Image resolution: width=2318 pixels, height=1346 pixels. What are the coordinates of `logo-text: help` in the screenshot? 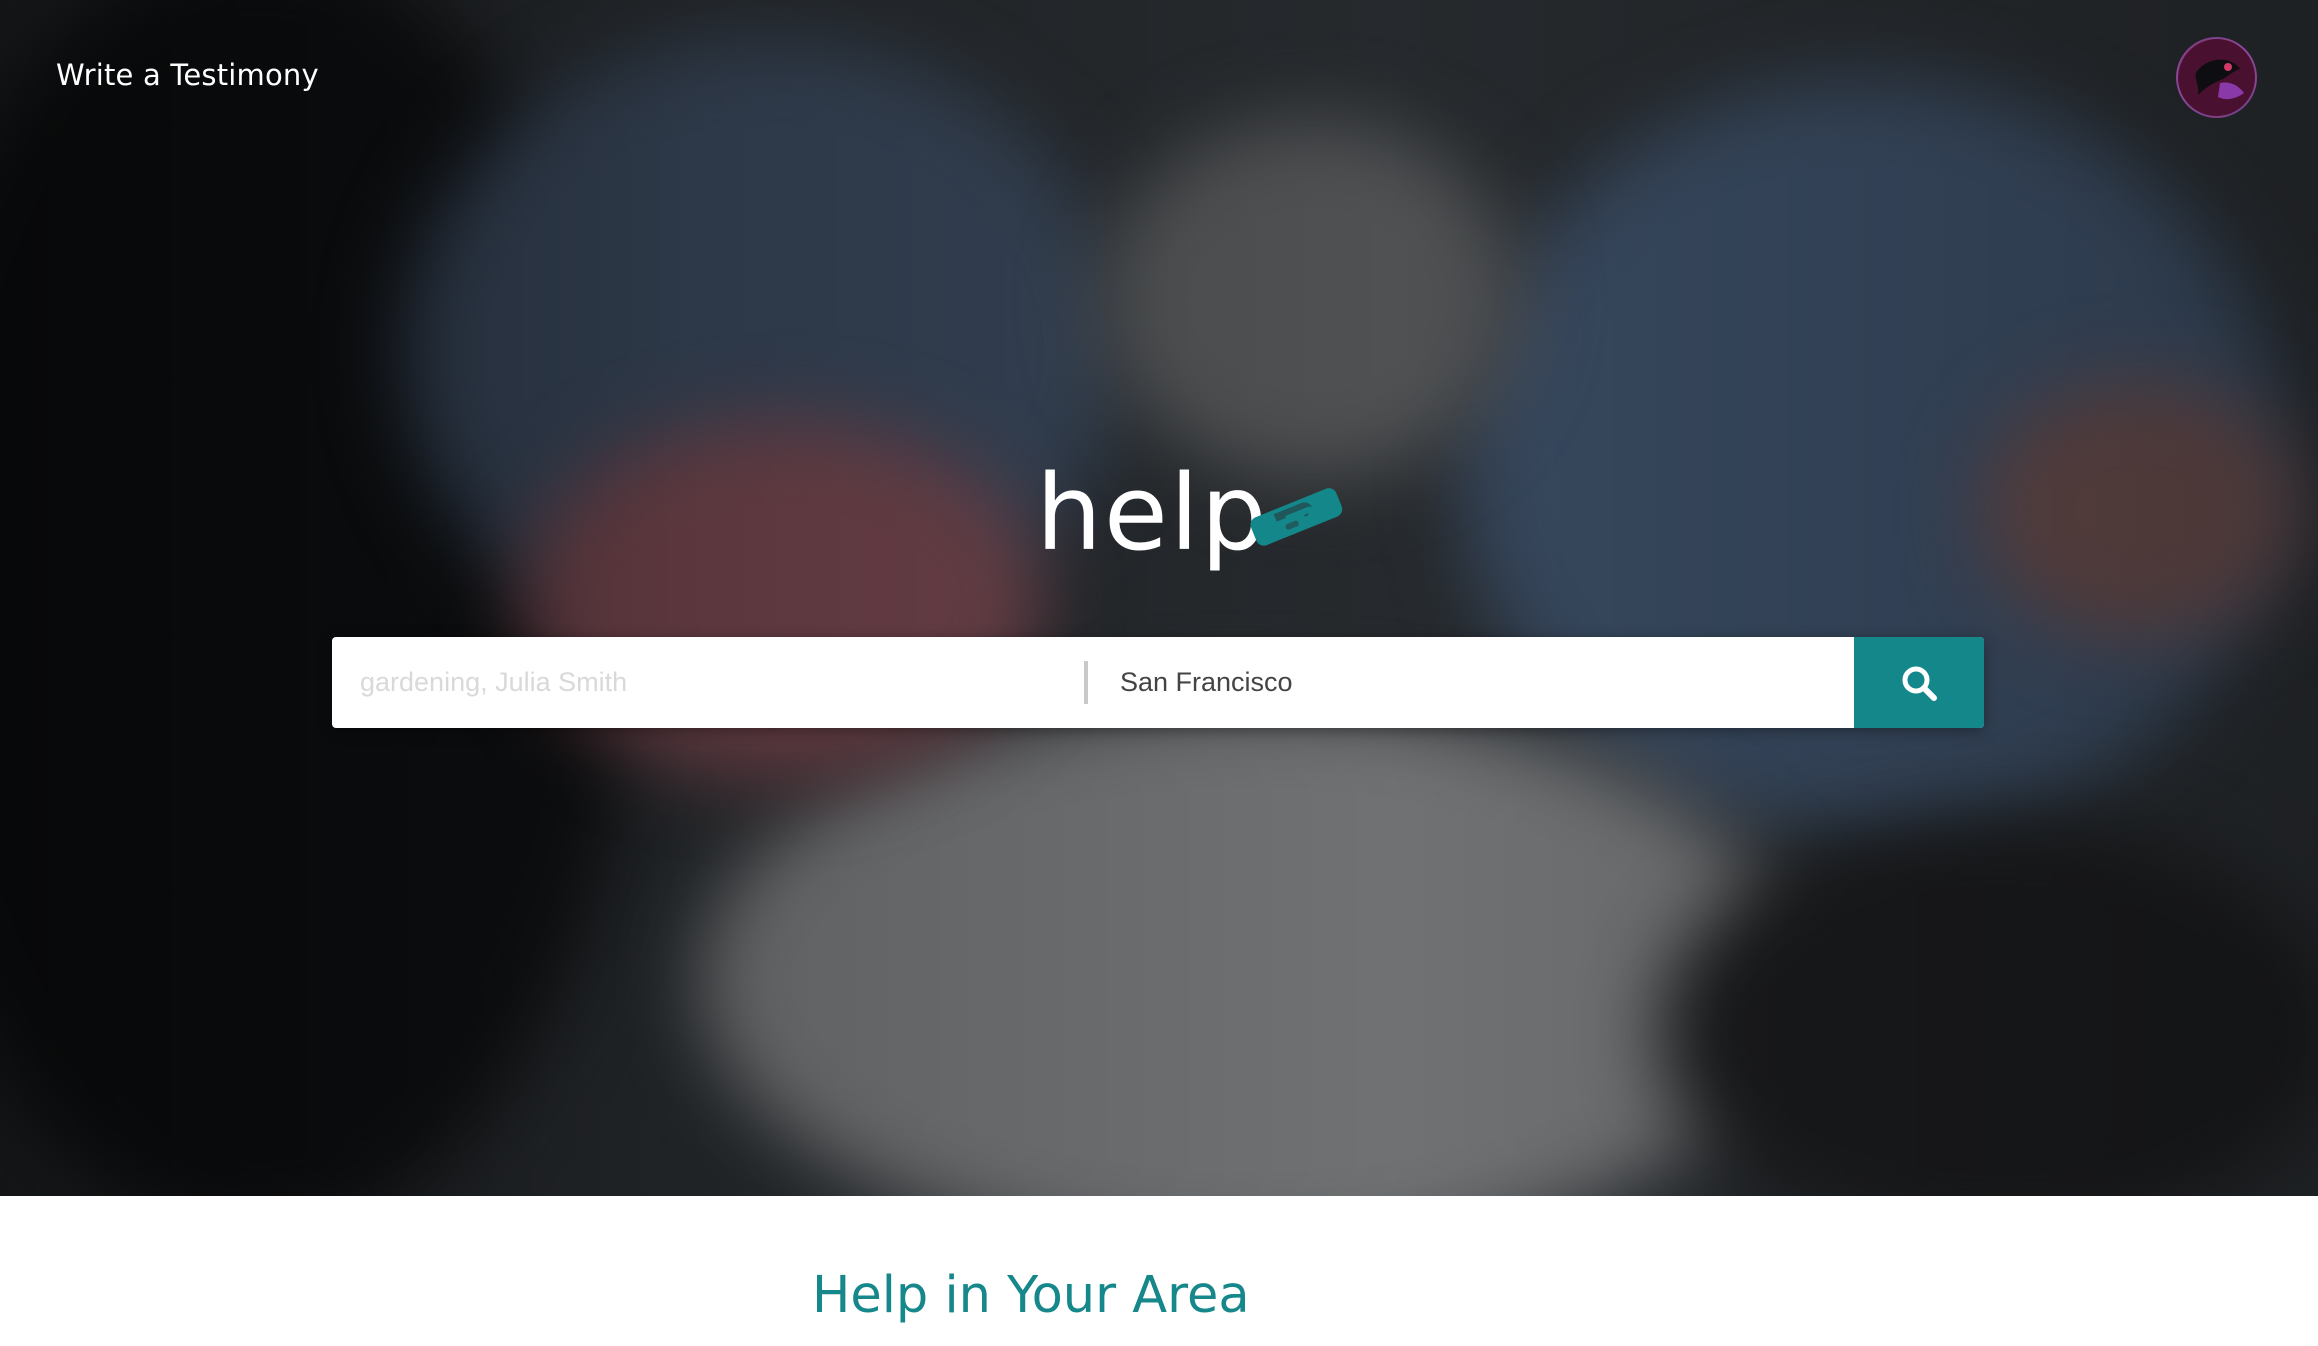 It's located at (1152, 513).